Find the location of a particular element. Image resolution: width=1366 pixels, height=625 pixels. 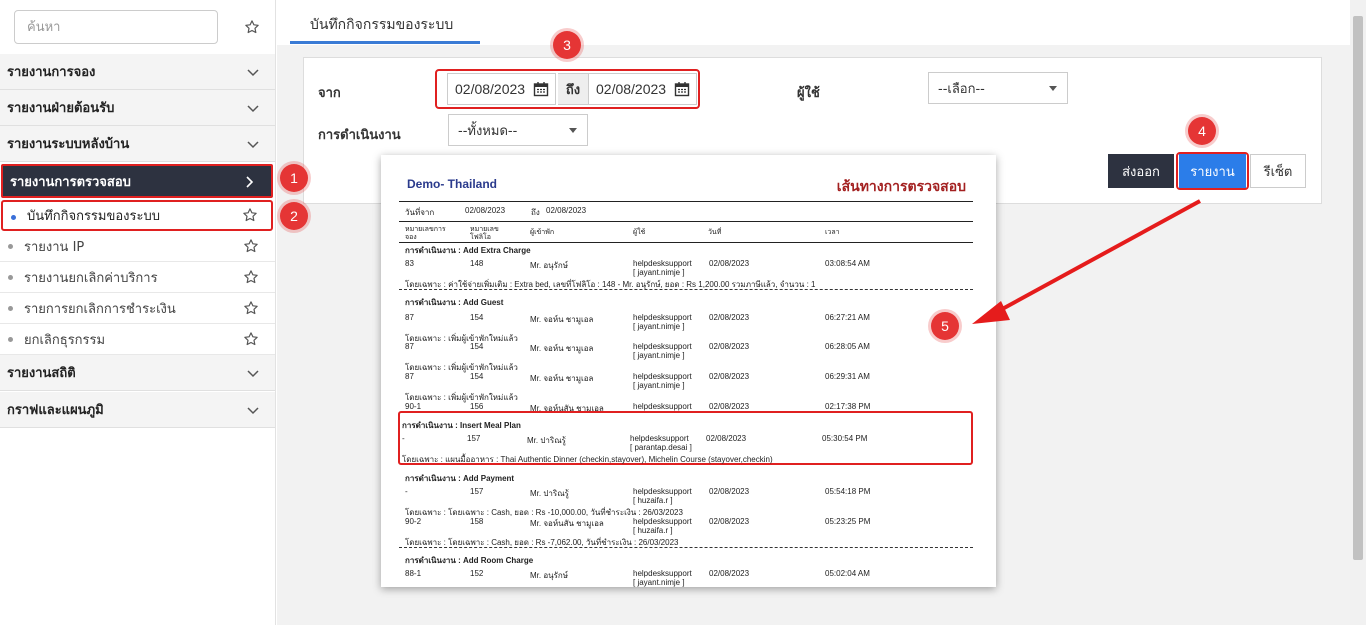

step-badge-2: 2 is located at coordinates (294, 216).